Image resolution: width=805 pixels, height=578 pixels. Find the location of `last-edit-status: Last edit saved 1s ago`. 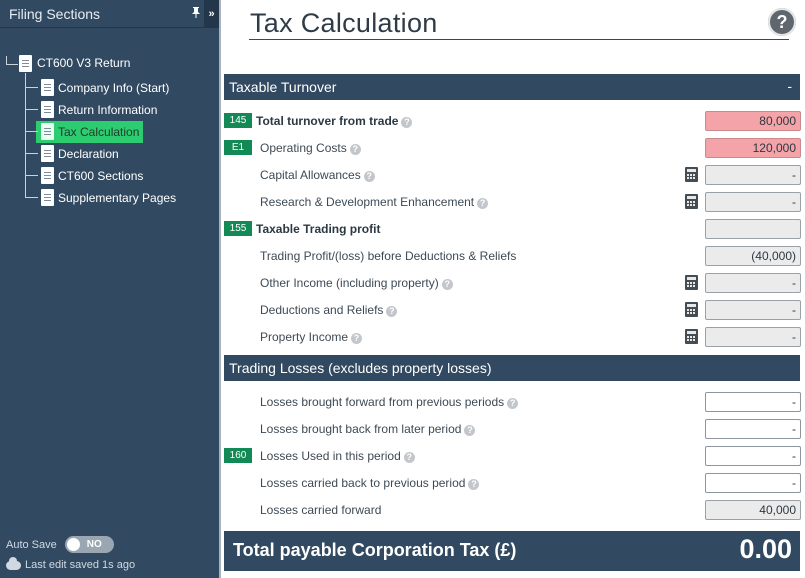

last-edit-status: Last edit saved 1s ago is located at coordinates (71, 563).